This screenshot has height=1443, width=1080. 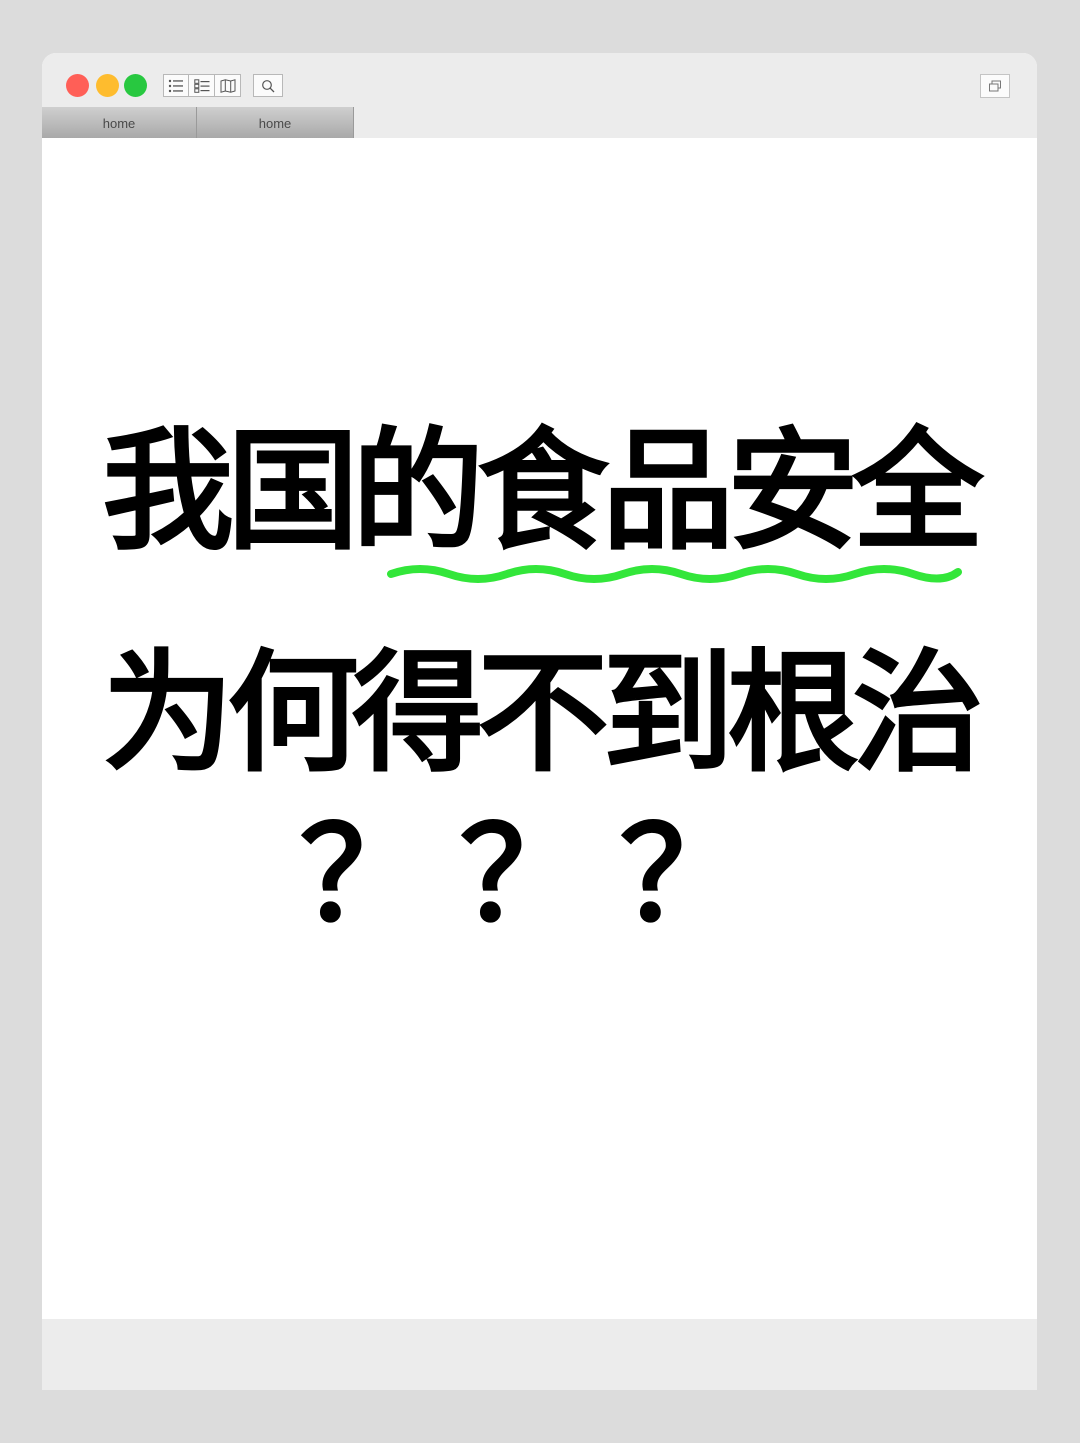 I want to click on list-view-button, so click(x=176, y=85).